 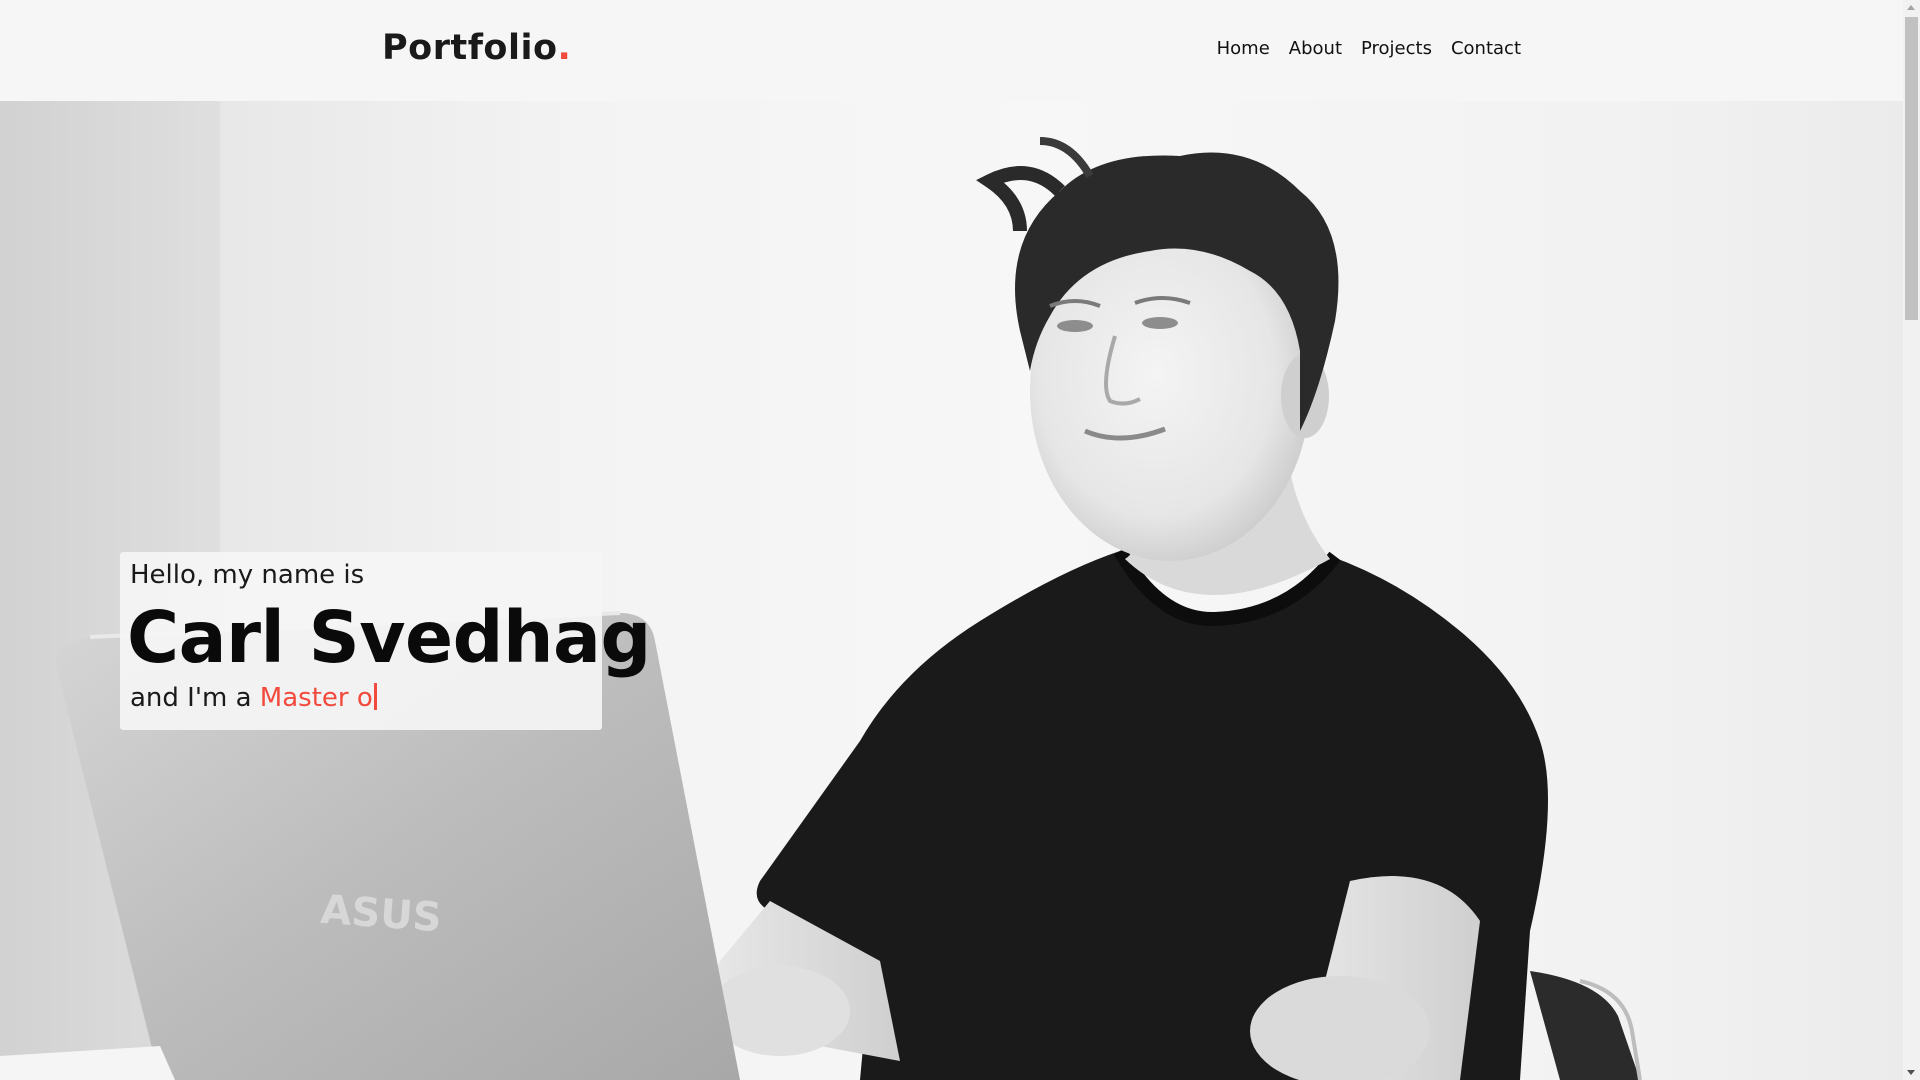 I want to click on navbar: Portfolio. Home About Projects Contact, so click(x=951, y=50).